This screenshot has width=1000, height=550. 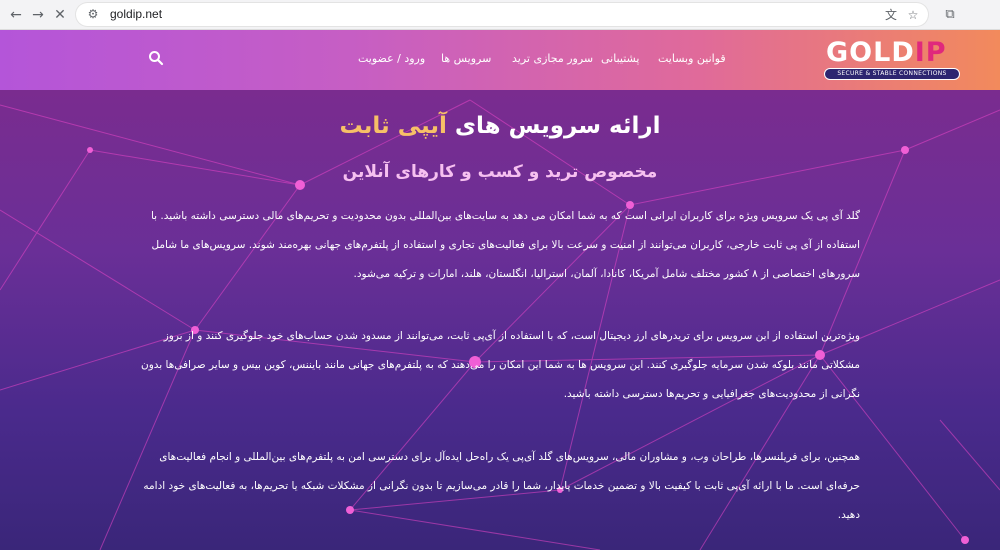 I want to click on site-info-icon: ⚙, so click(x=93, y=14).